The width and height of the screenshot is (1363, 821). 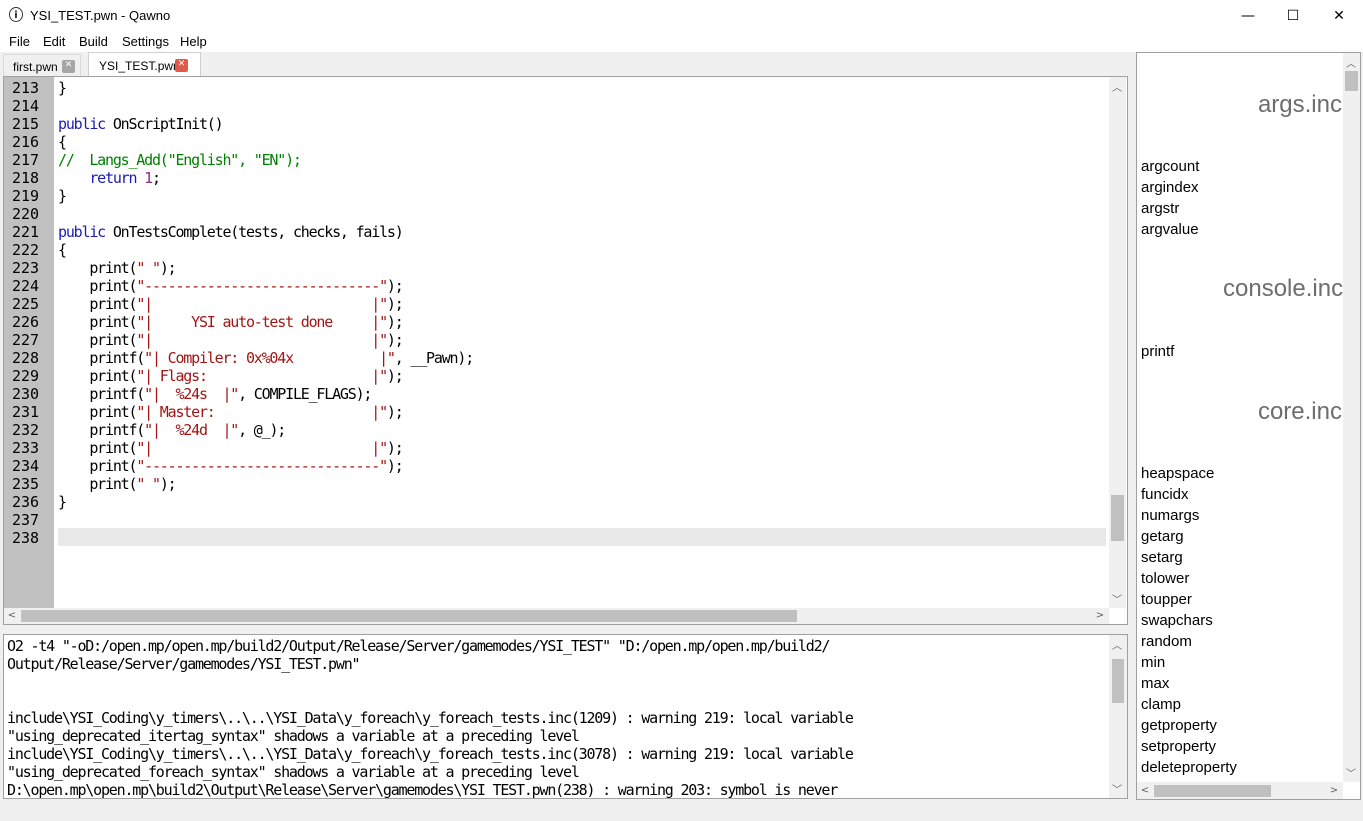 I want to click on editor-horizontal-scrollbar: < >, so click(x=556, y=616).